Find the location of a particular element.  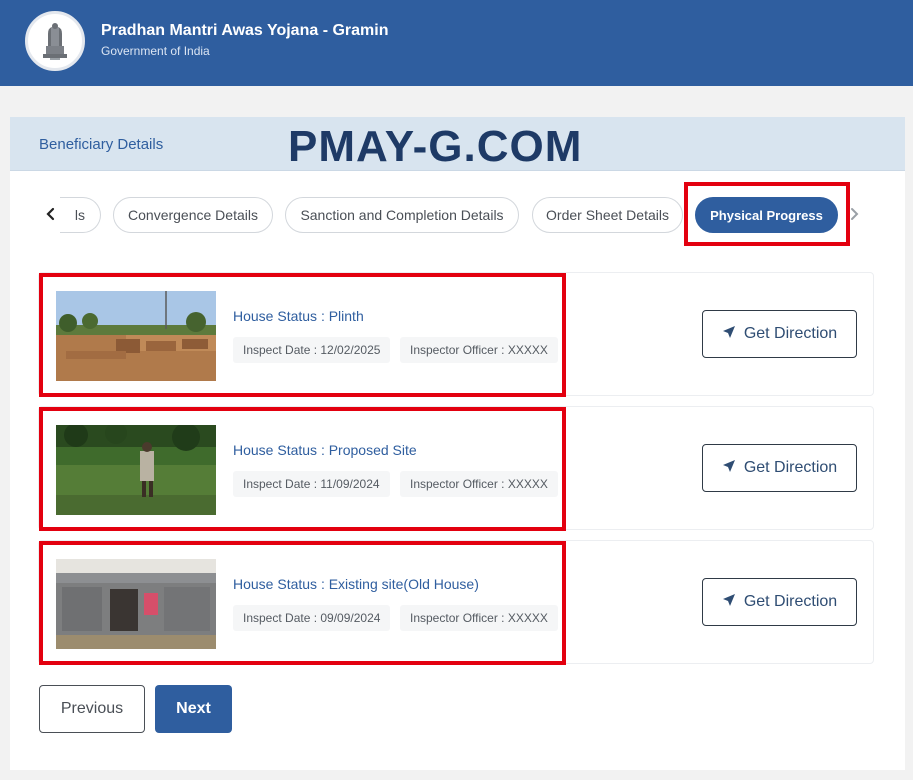

chevron-left-icon is located at coordinates (51, 214).